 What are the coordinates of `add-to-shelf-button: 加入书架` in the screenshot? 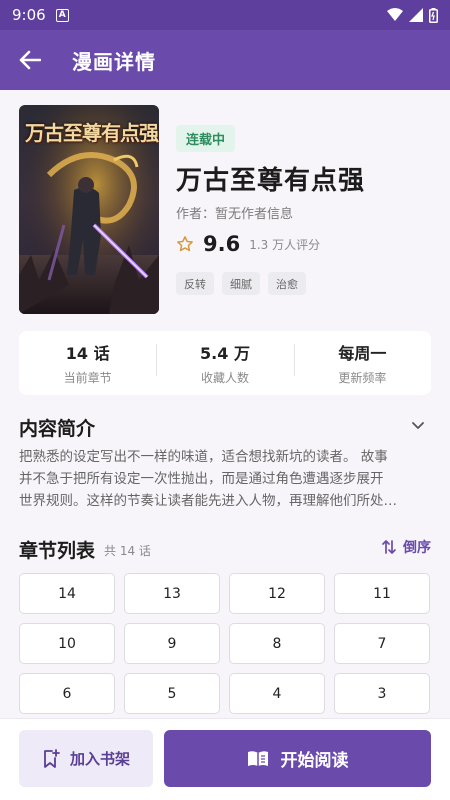 It's located at (86, 758).